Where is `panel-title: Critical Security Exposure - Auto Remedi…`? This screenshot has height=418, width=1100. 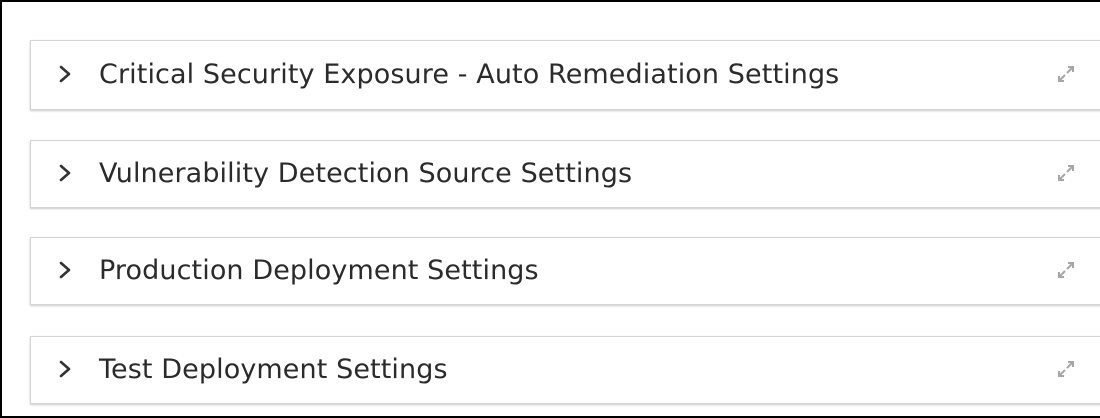 panel-title: Critical Security Exposure - Auto Remedi… is located at coordinates (469, 74).